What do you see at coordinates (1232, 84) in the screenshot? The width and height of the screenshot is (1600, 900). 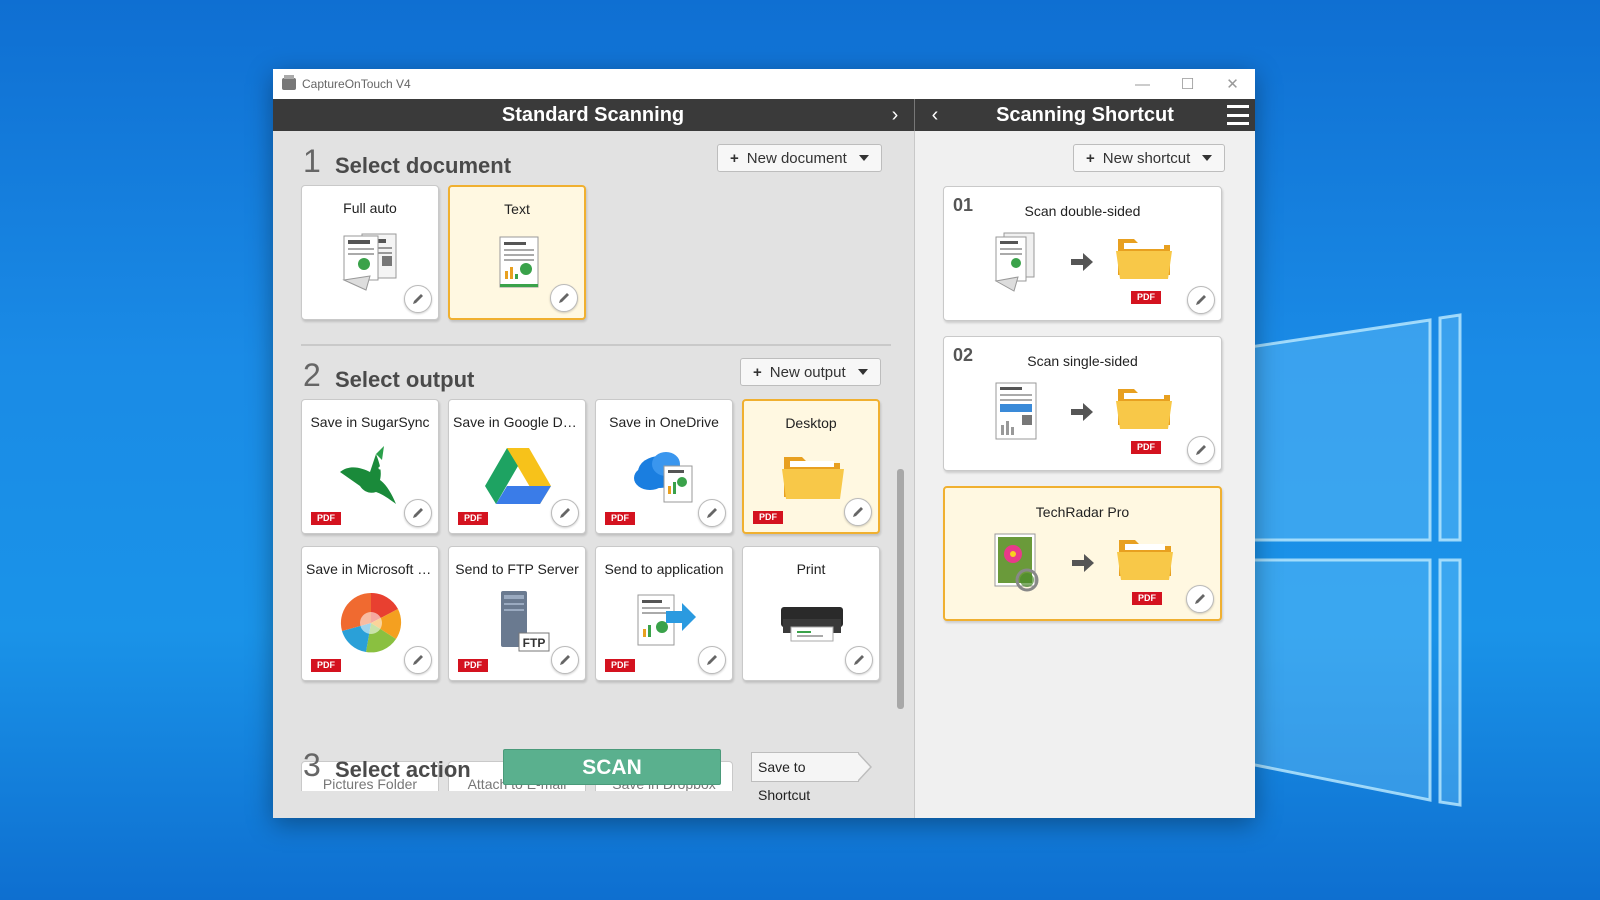 I see `close-button: ✕` at bounding box center [1232, 84].